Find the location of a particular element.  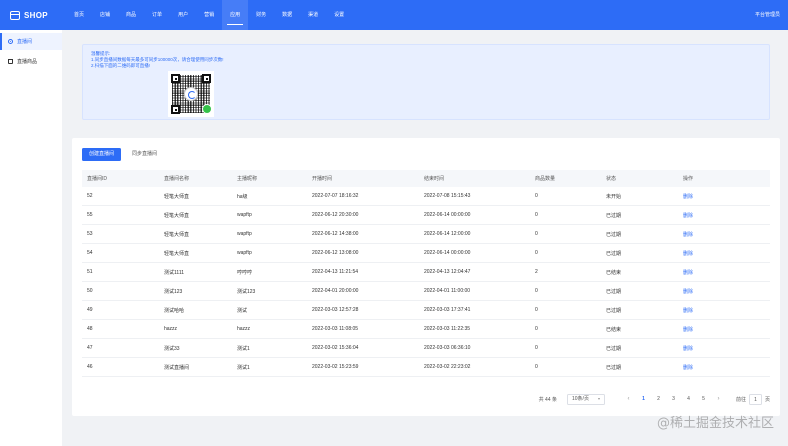

page-number: 3 is located at coordinates (673, 399).